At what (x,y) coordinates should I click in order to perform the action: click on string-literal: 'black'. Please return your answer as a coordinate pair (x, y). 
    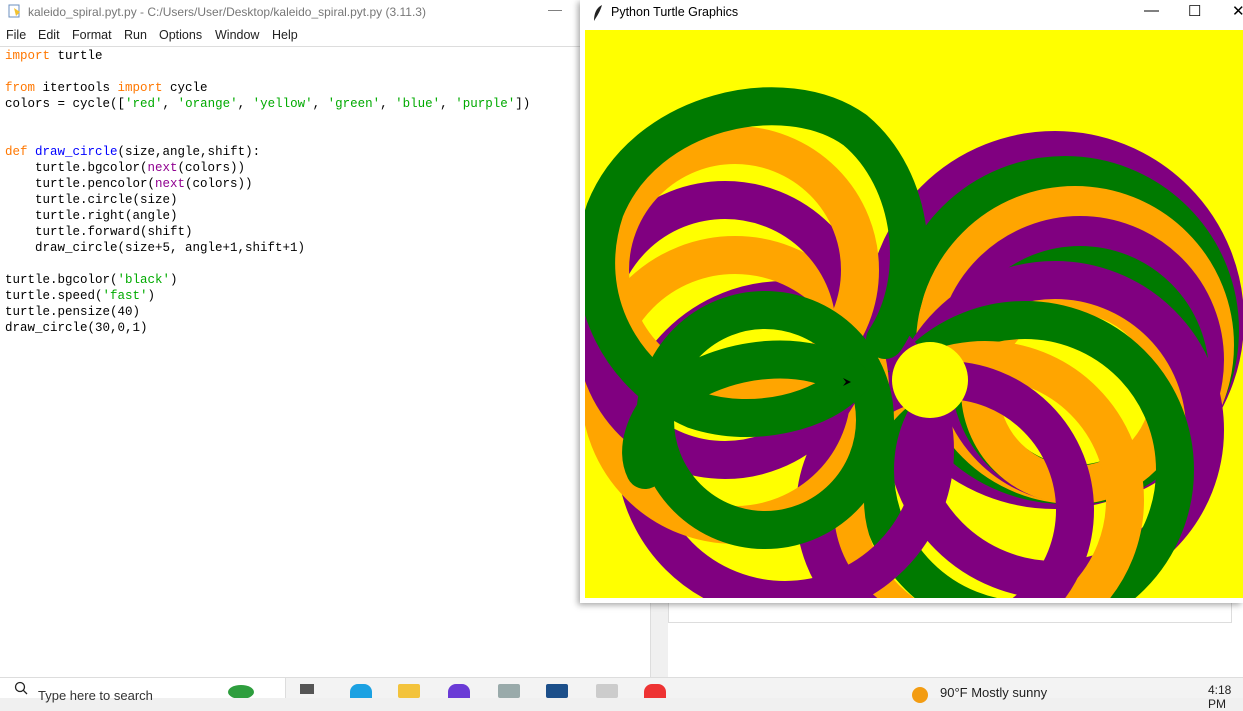
    Looking at the image, I should click on (144, 280).